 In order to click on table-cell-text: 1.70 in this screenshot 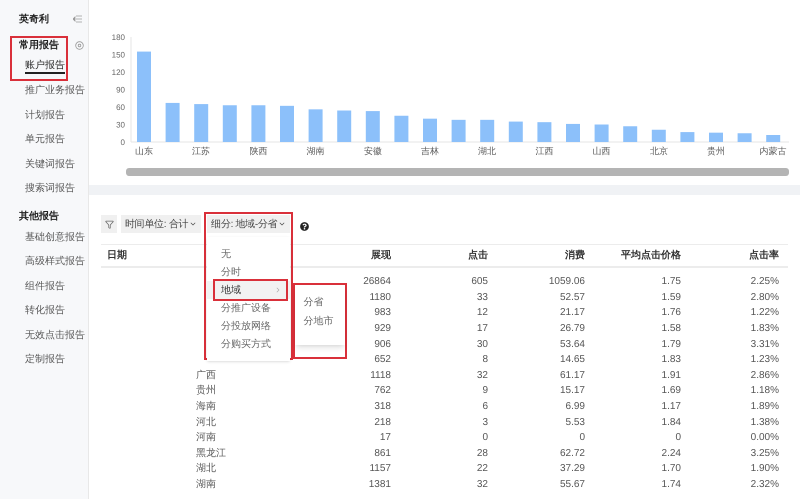, I will do `click(671, 469)`.